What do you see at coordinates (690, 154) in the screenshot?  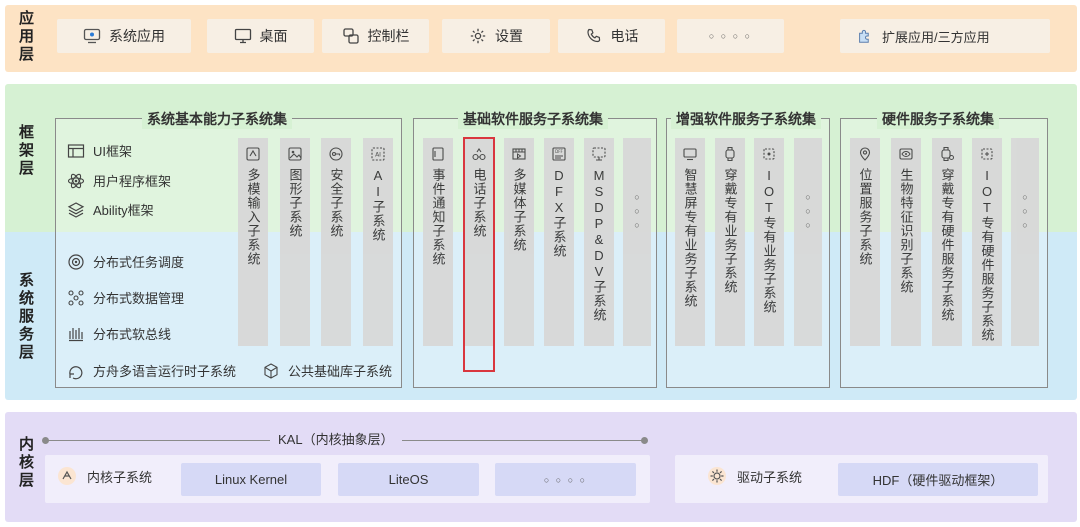 I see `screen-icon` at bounding box center [690, 154].